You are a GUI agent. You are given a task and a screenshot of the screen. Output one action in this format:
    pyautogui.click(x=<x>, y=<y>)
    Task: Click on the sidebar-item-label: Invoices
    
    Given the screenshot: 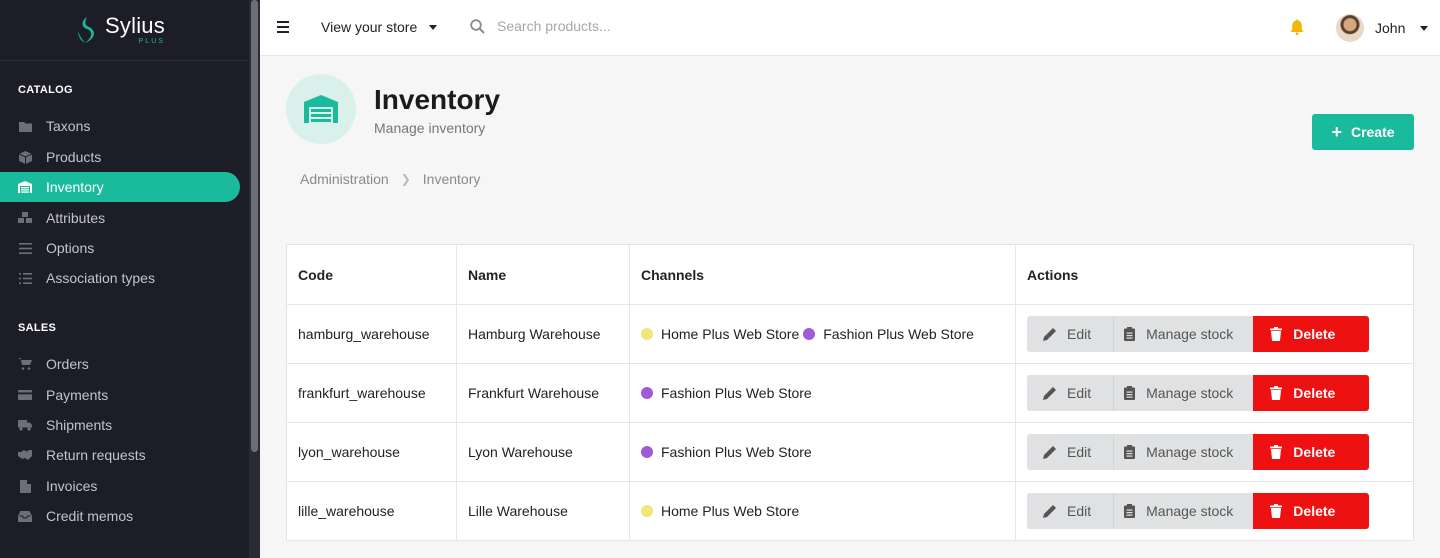 What is the action you would take?
    pyautogui.click(x=72, y=486)
    